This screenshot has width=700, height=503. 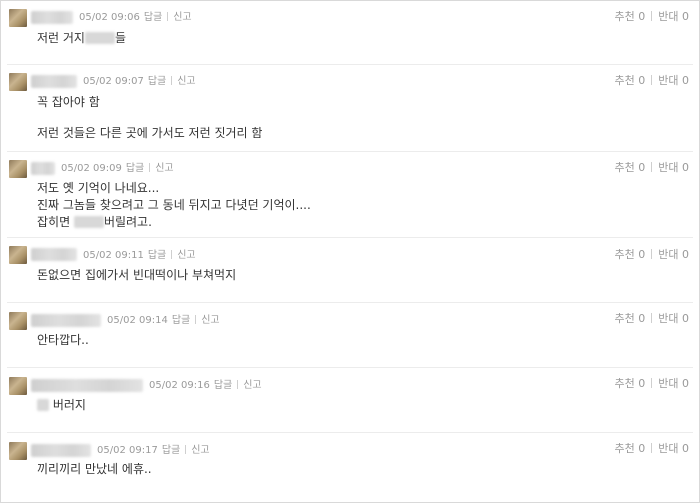 I want to click on comment-text: 저런 것들은 다른 곳에 가서도 저런 짓거리 함, so click(x=150, y=133).